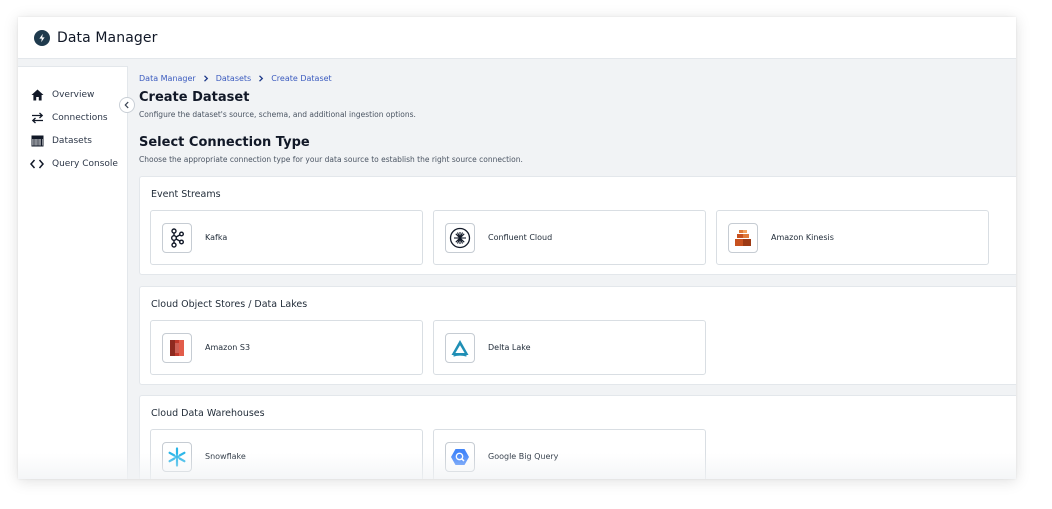  What do you see at coordinates (286, 237) in the screenshot?
I see `connection-card-kafka: Kafka` at bounding box center [286, 237].